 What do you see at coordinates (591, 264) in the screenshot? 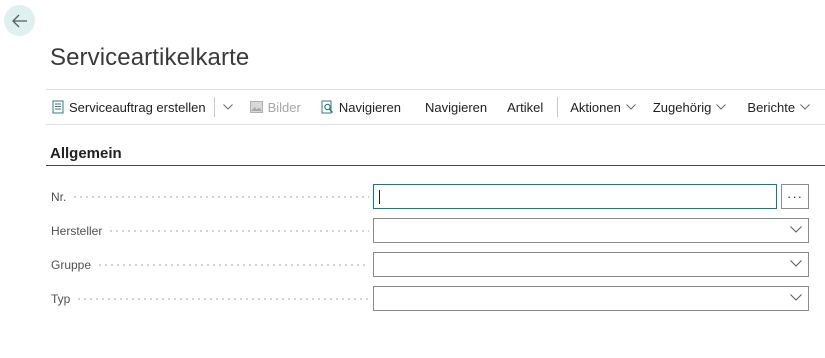
I see `group-select` at bounding box center [591, 264].